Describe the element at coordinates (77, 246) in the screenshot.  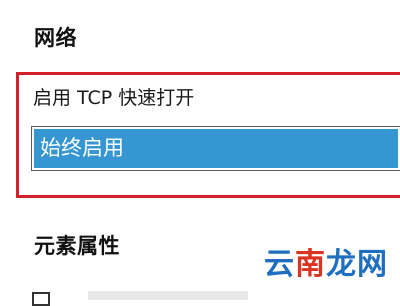
I see `element-properties-section-title: 元素属性` at that location.